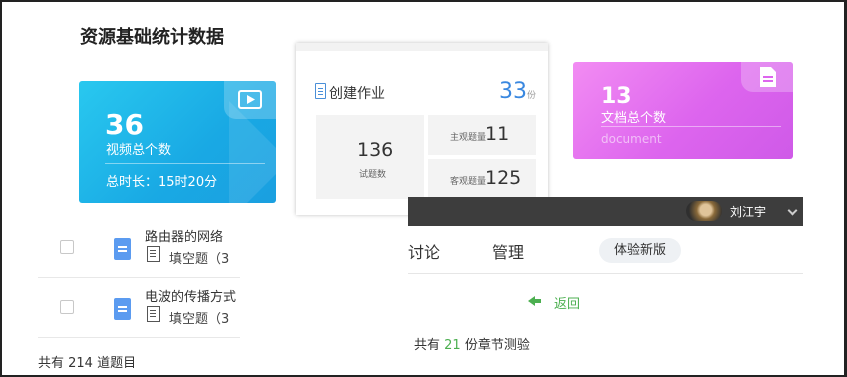  What do you see at coordinates (497, 345) in the screenshot?
I see `summary-suffix: 份章节测验` at bounding box center [497, 345].